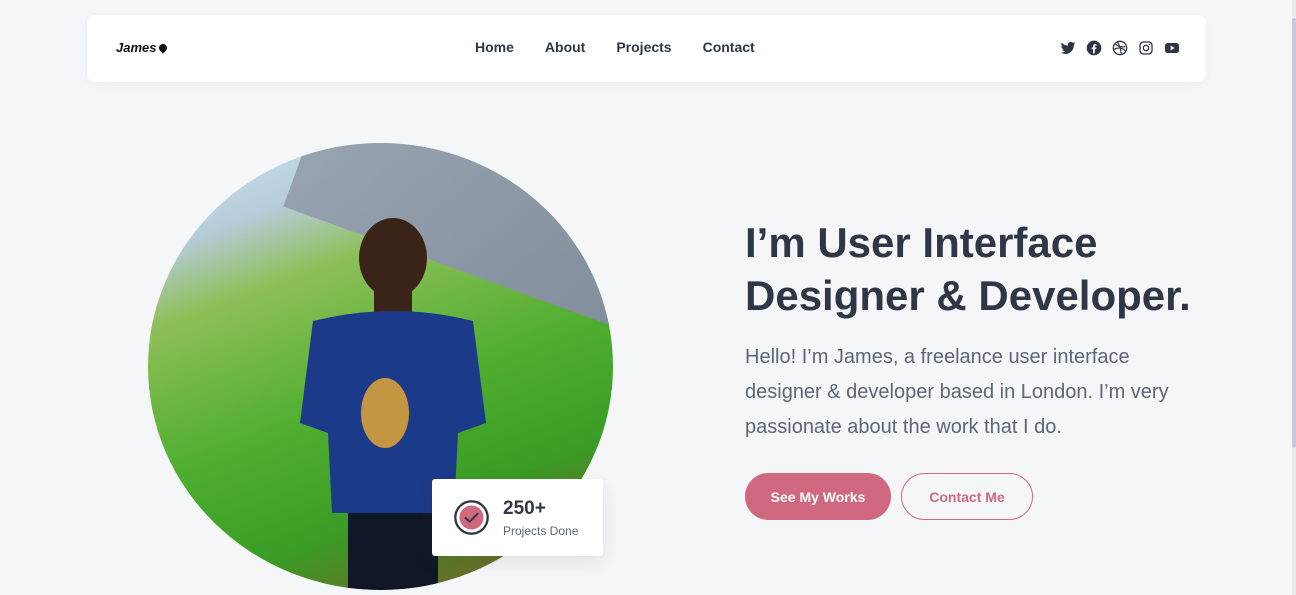  I want to click on projects-stat-card: 250+ Projects Done, so click(517, 517).